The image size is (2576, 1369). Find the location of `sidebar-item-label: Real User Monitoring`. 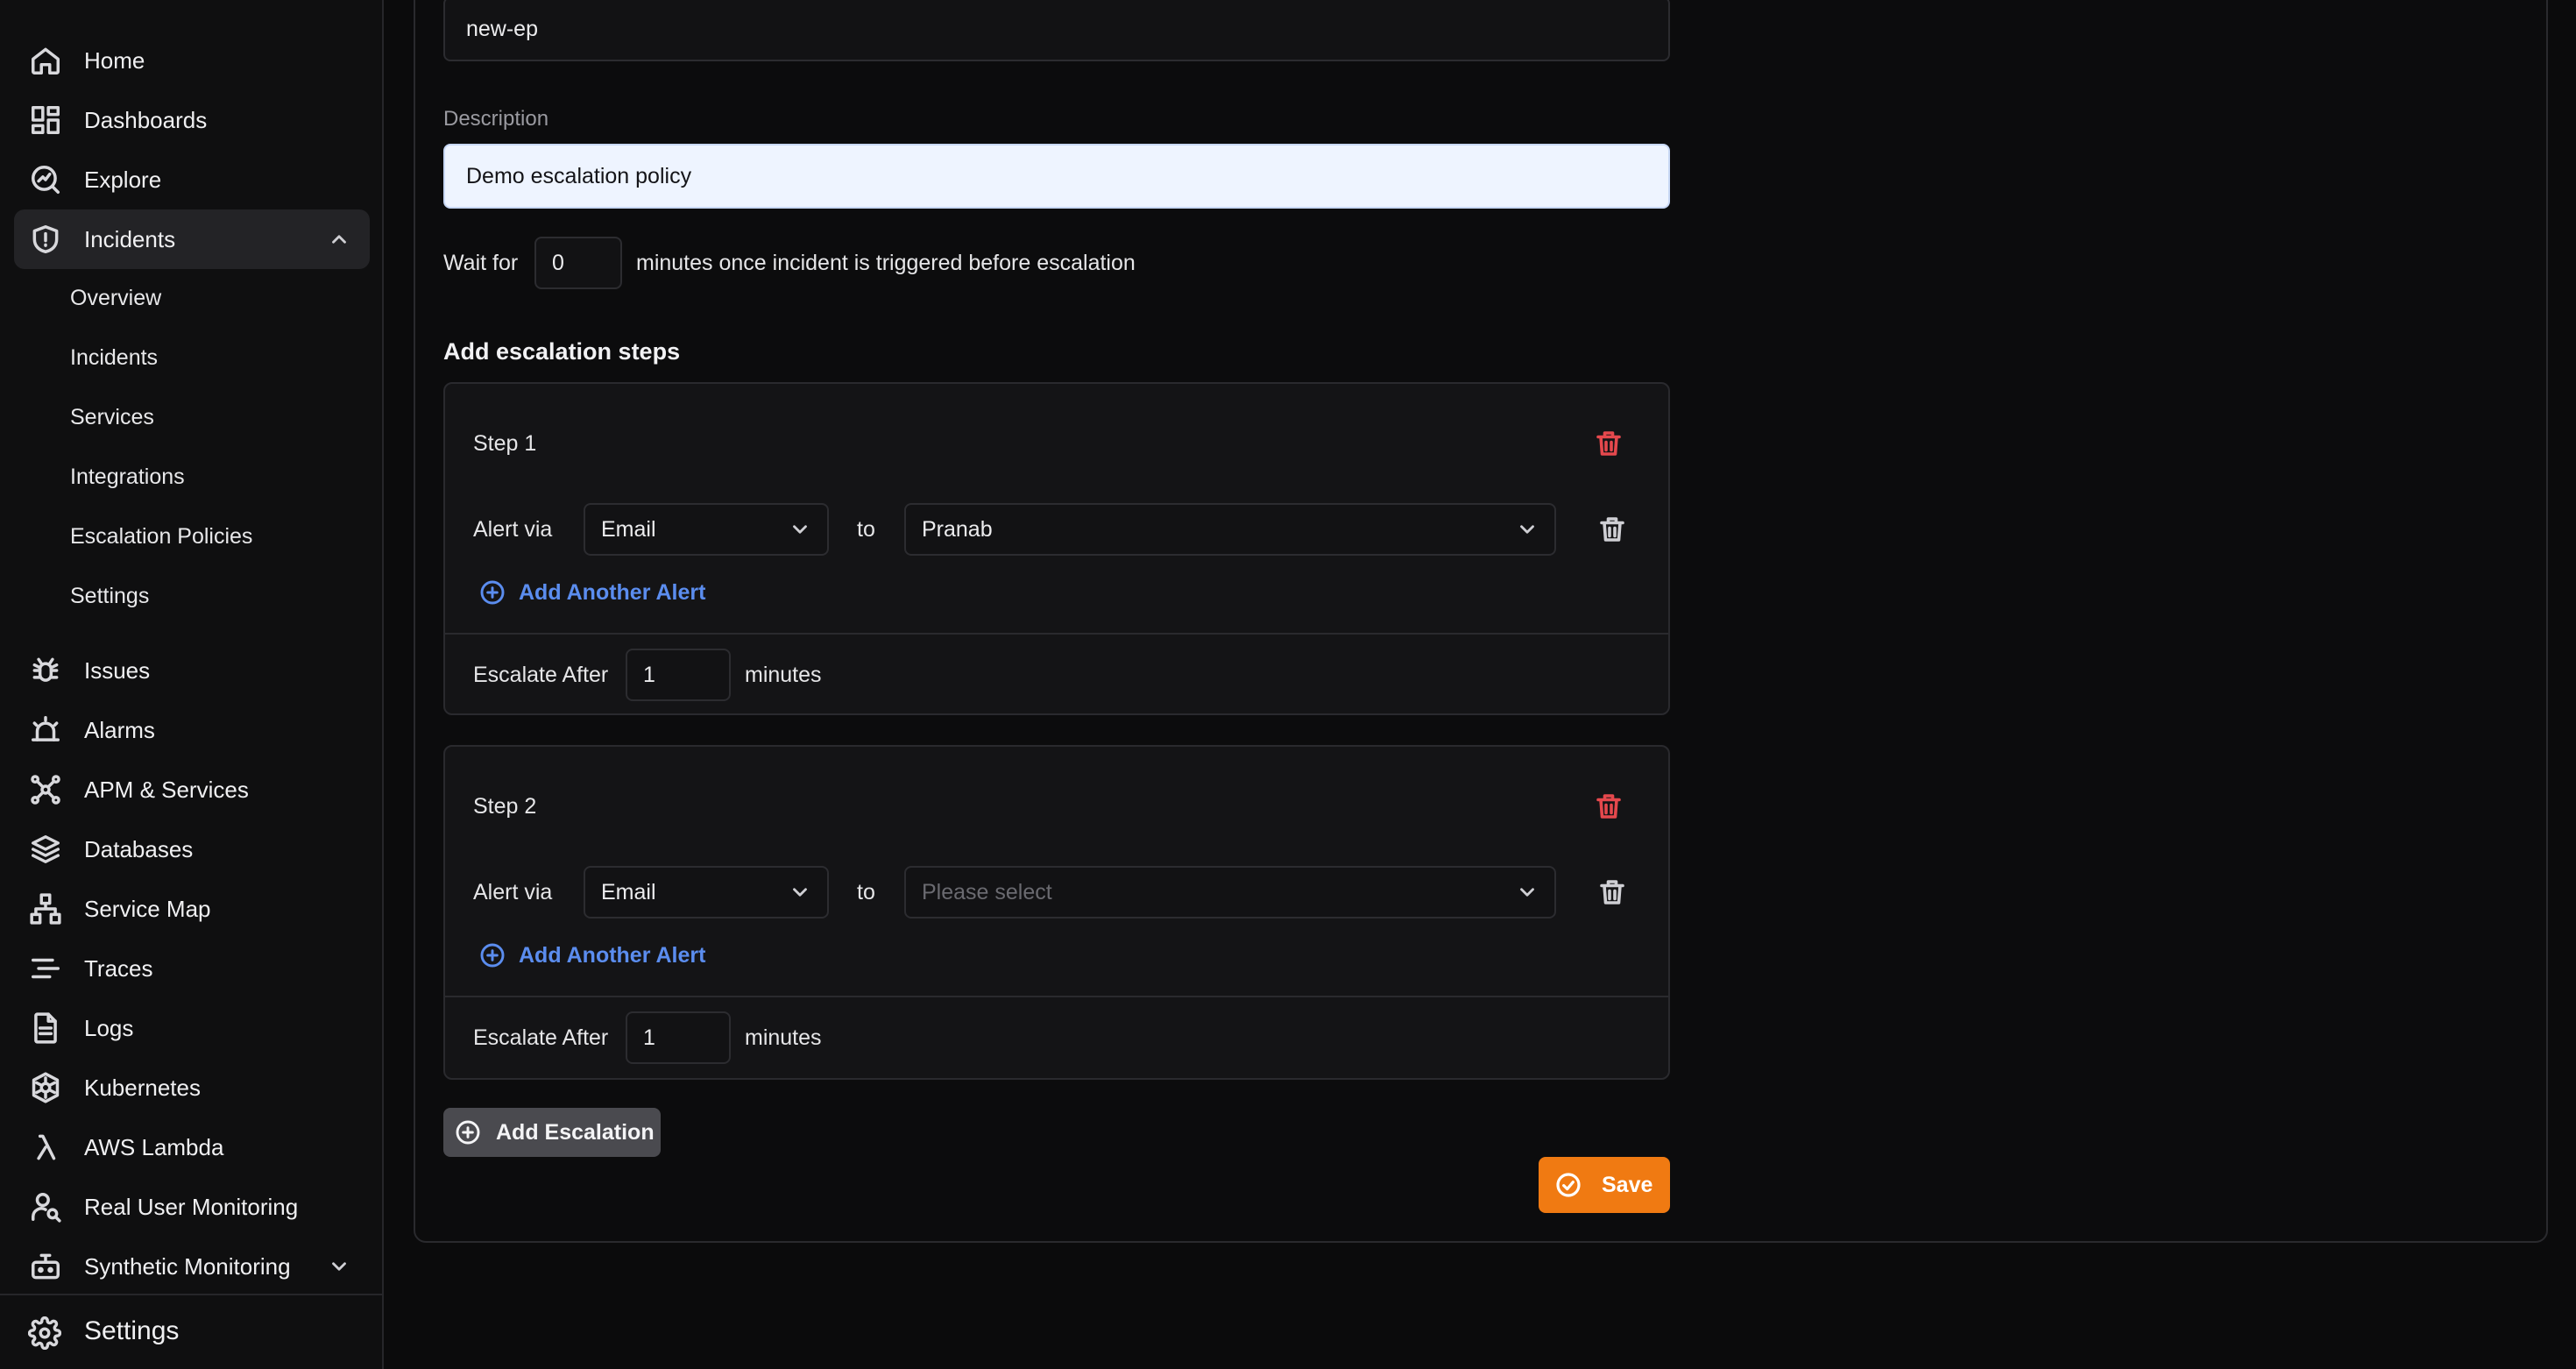

sidebar-item-label: Real User Monitoring is located at coordinates (191, 1206).